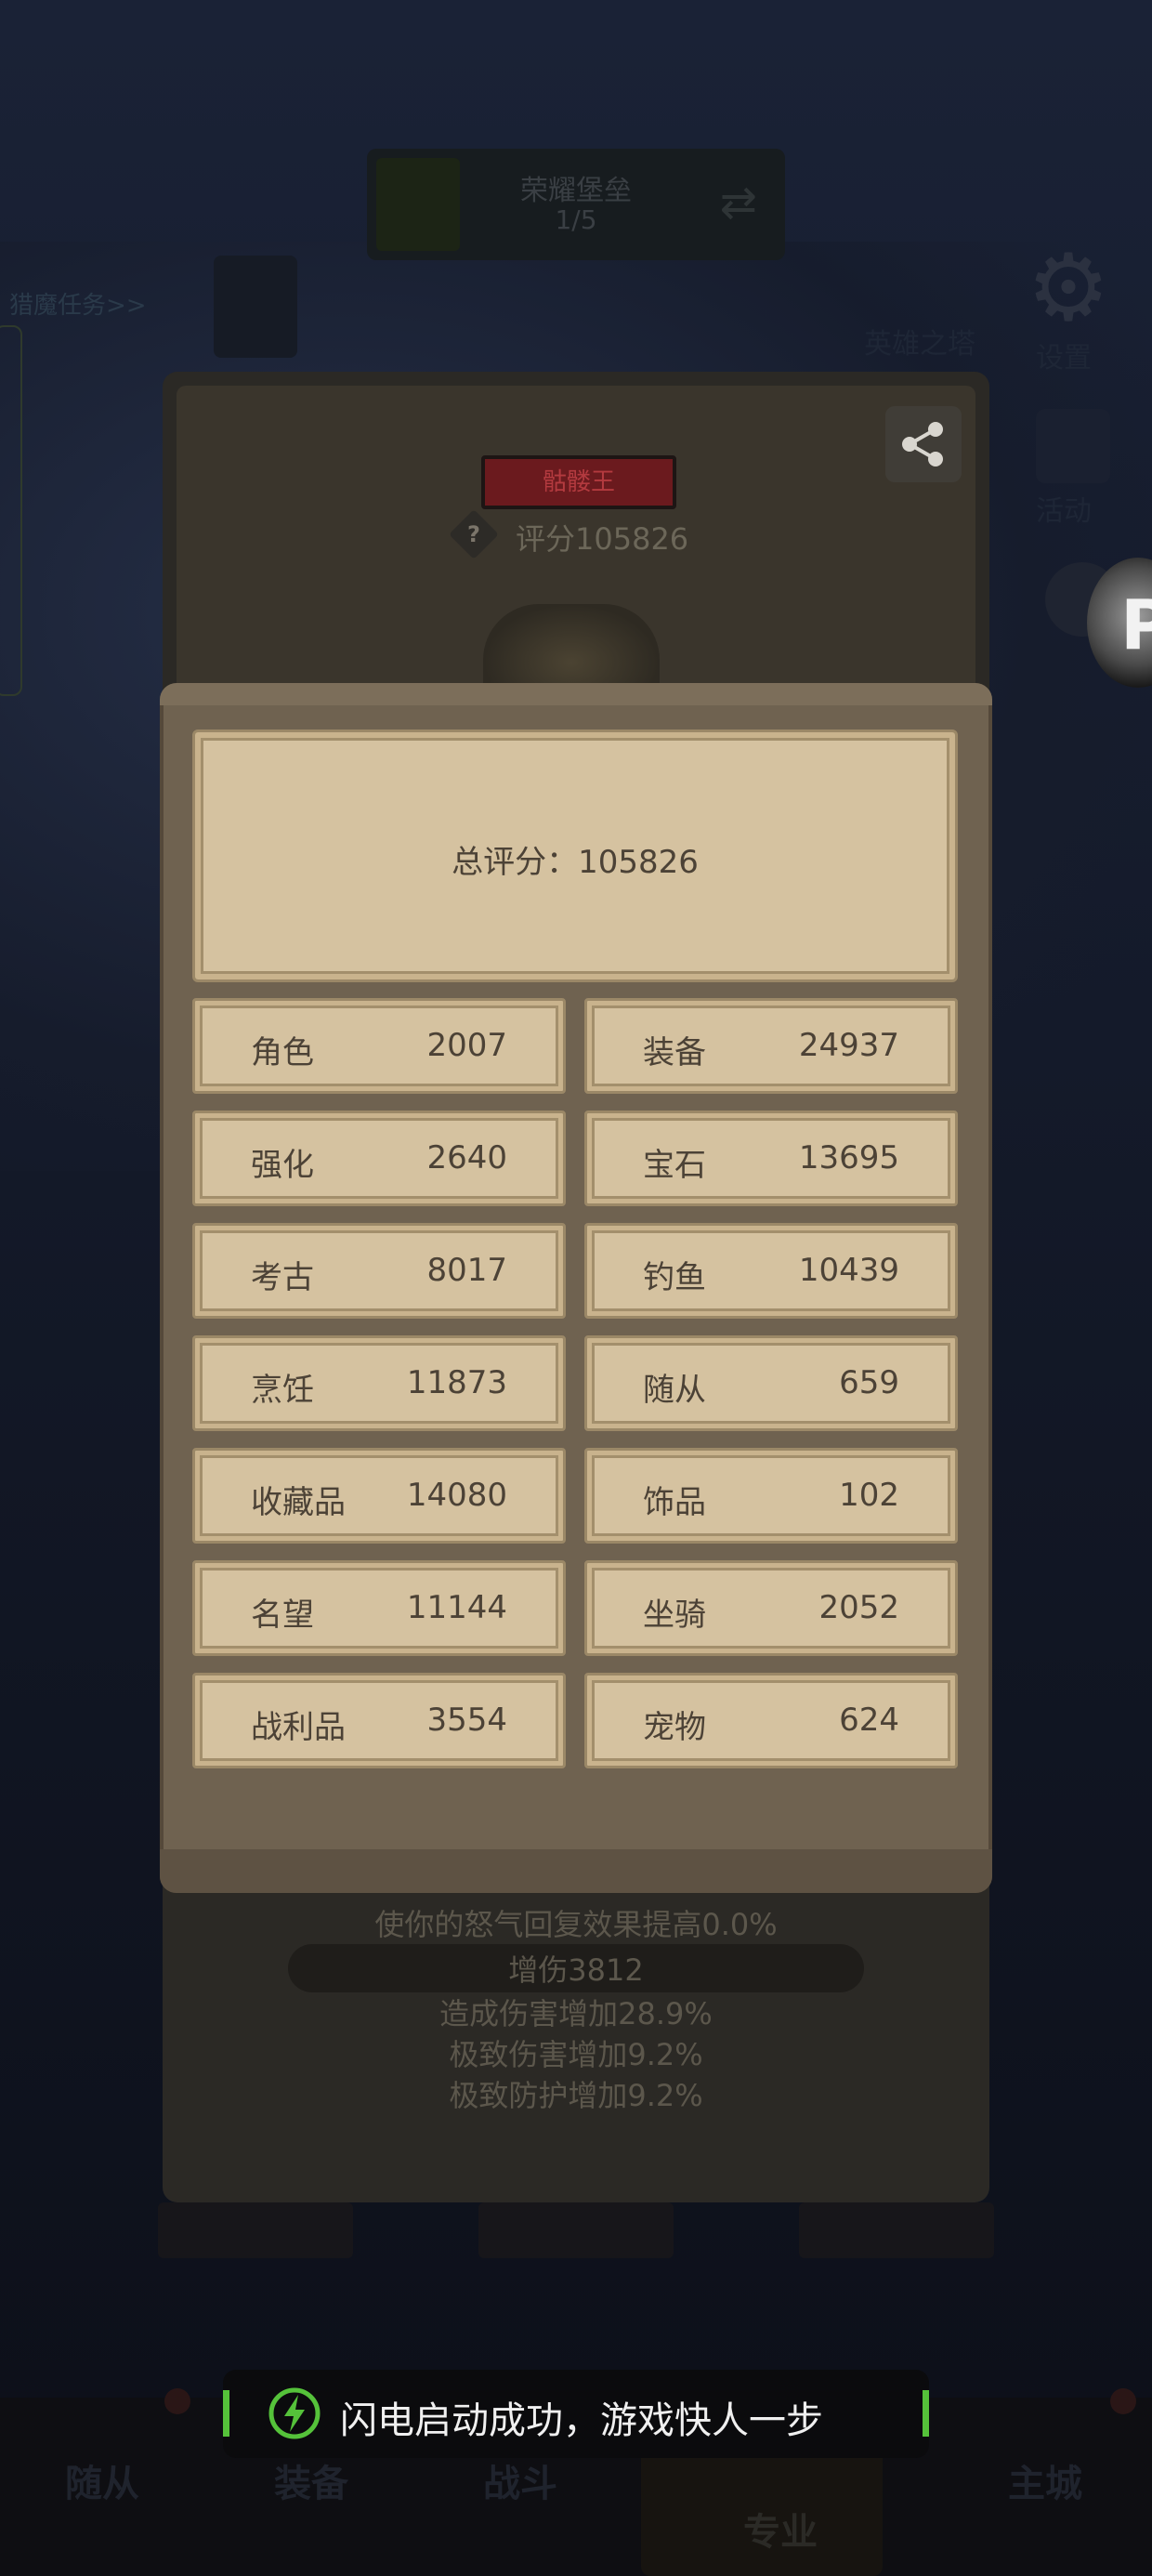  What do you see at coordinates (674, 1615) in the screenshot?
I see `score-item-name: 坐骑` at bounding box center [674, 1615].